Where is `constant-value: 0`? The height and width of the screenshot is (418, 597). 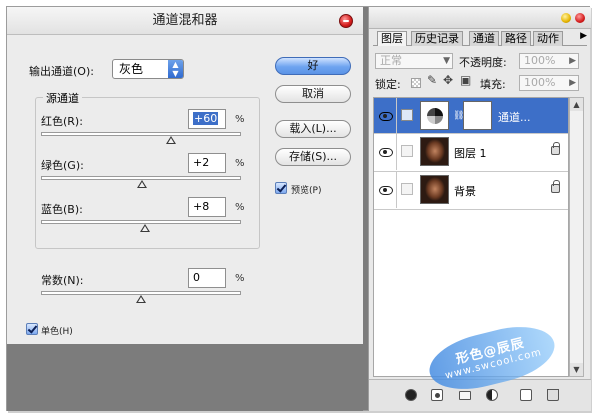 constant-value: 0 is located at coordinates (196, 277).